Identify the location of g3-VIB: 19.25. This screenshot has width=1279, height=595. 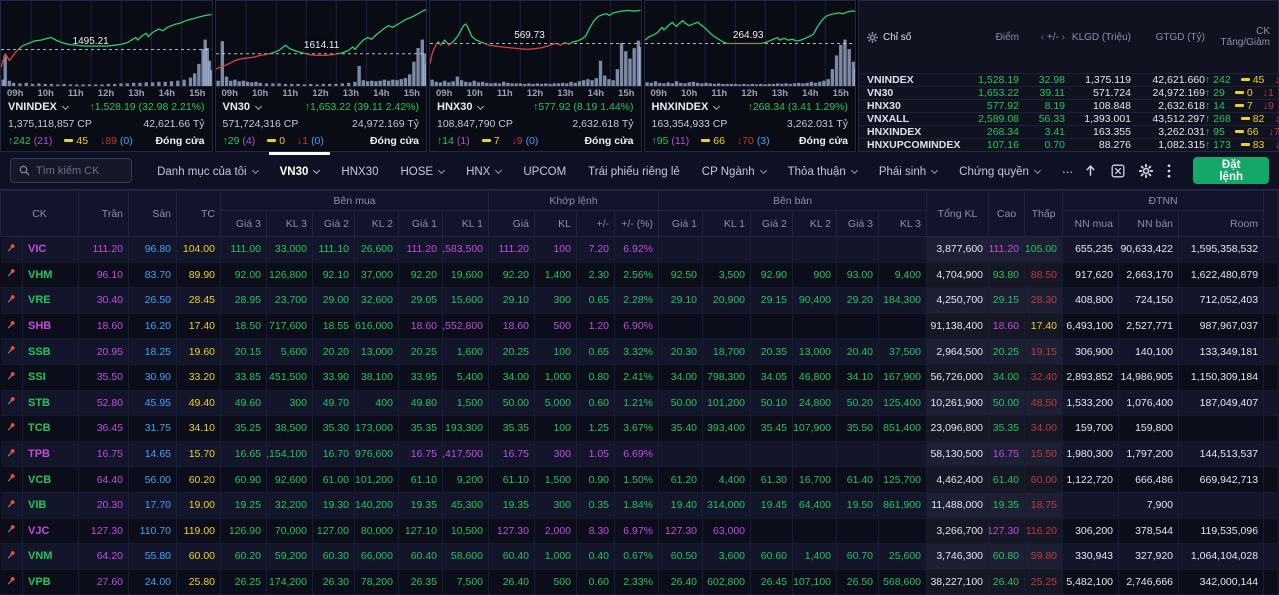
(243, 505).